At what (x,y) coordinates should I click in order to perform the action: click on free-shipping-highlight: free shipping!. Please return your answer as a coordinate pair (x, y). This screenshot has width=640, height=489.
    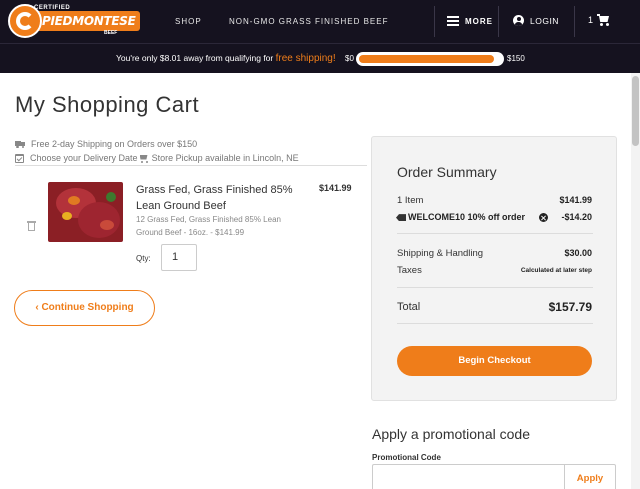
    Looking at the image, I should click on (305, 58).